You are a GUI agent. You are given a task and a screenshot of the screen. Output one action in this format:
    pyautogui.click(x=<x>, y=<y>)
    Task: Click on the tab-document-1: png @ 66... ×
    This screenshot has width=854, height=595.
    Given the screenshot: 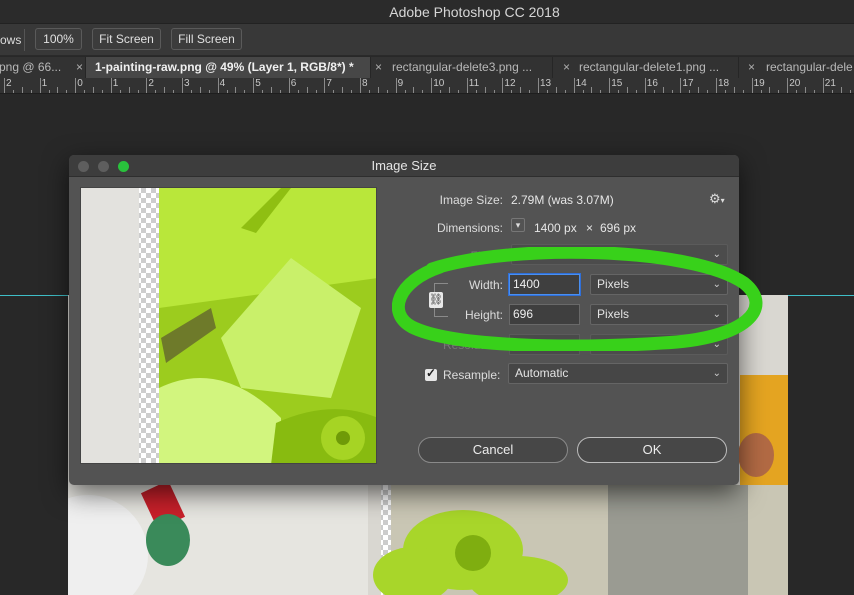 What is the action you would take?
    pyautogui.click(x=43, y=67)
    